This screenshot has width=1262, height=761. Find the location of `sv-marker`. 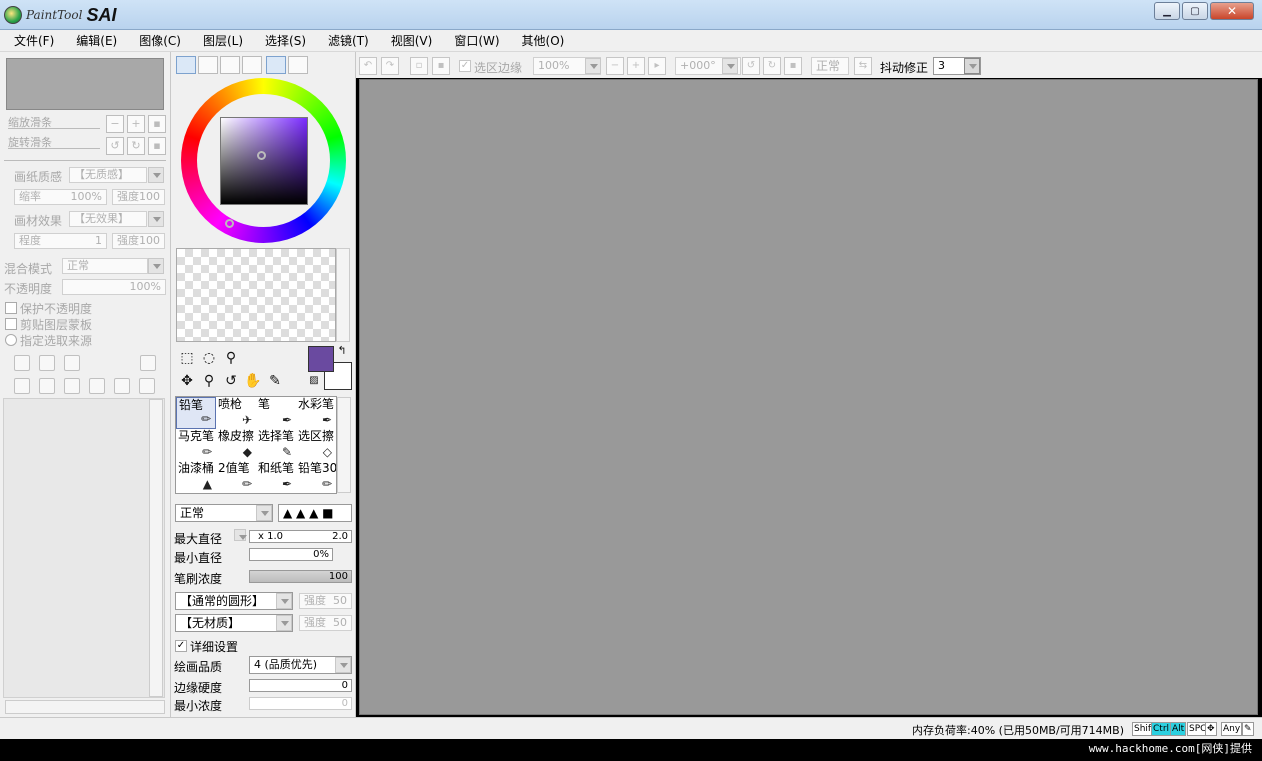

sv-marker is located at coordinates (261, 155).